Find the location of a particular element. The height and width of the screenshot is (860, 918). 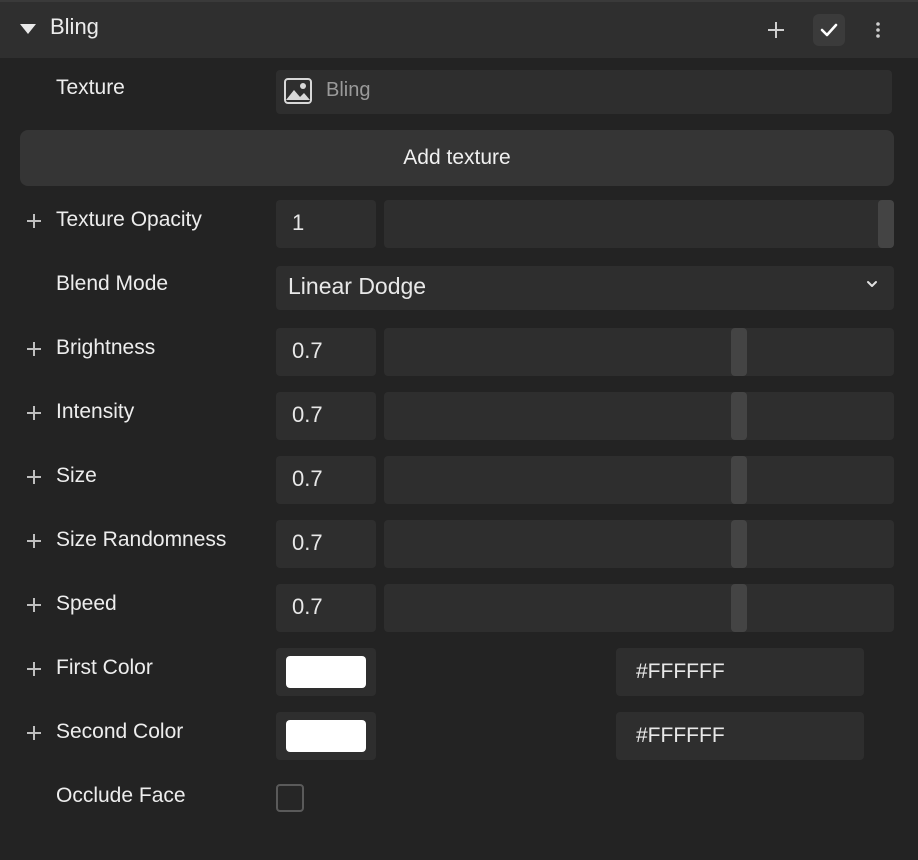

second-color-swatch is located at coordinates (326, 736).